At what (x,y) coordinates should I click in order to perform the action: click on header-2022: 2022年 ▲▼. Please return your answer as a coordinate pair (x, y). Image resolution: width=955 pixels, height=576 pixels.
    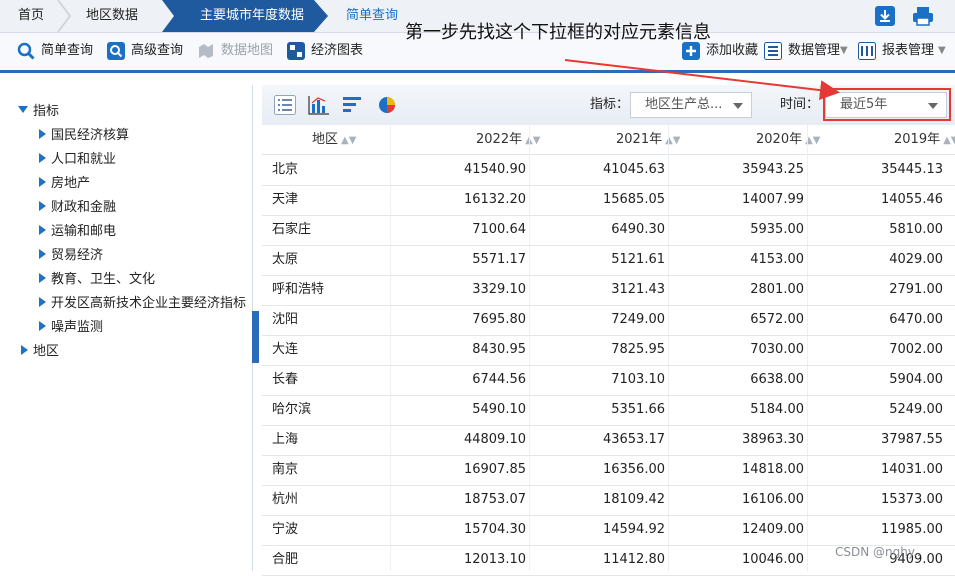
    Looking at the image, I should click on (508, 139).